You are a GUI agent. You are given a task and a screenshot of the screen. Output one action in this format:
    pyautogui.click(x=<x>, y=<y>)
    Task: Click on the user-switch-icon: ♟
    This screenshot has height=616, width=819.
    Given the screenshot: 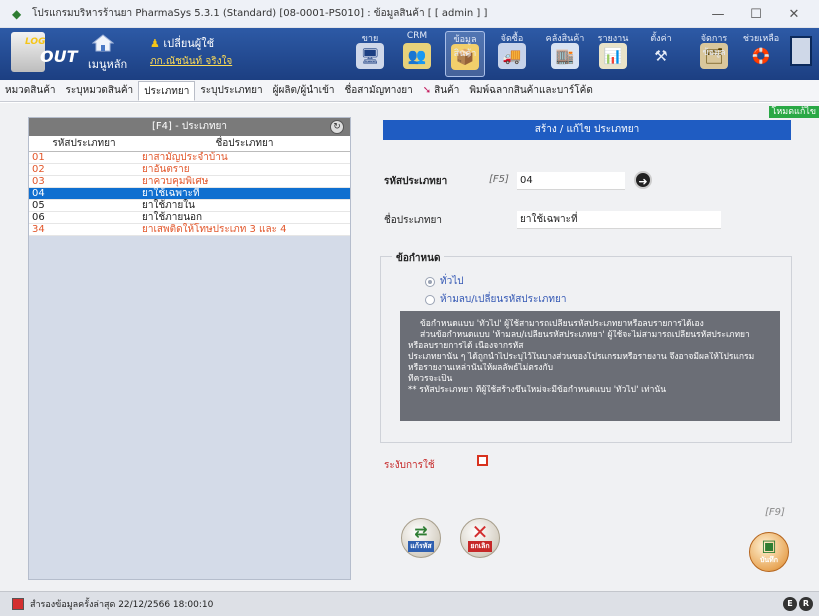 What is the action you would take?
    pyautogui.click(x=157, y=43)
    